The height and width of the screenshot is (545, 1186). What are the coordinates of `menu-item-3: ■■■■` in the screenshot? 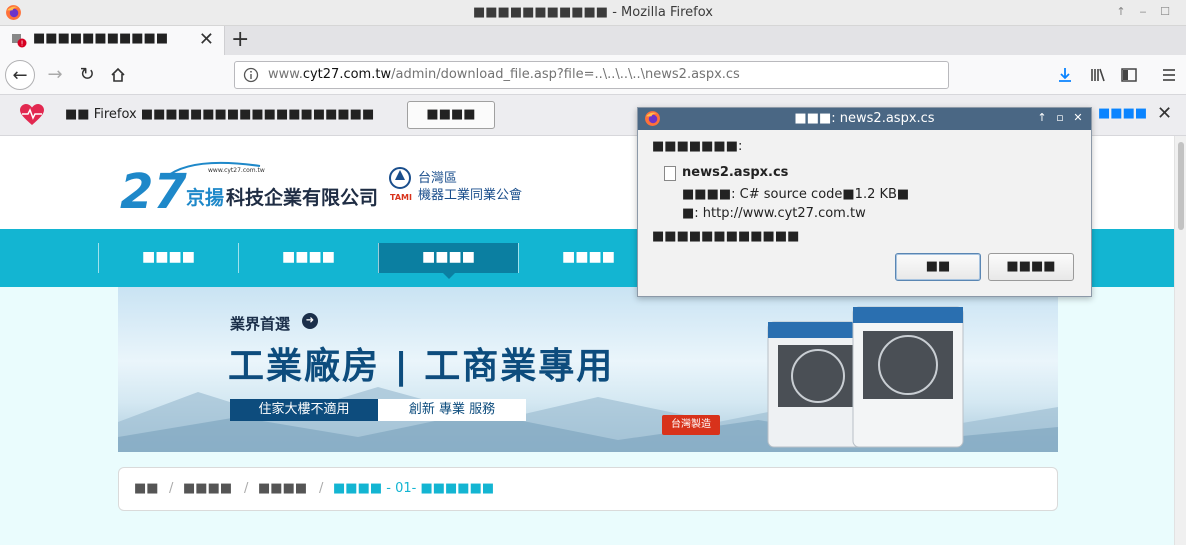 It's located at (448, 261).